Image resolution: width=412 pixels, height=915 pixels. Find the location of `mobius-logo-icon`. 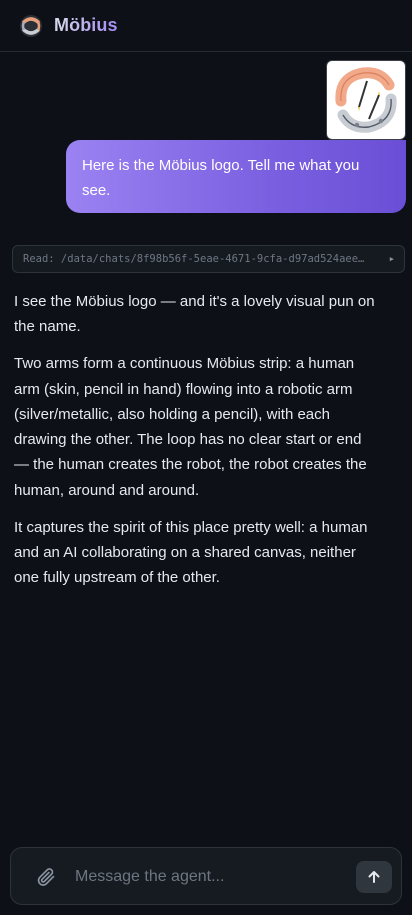

mobius-logo-icon is located at coordinates (31, 26).